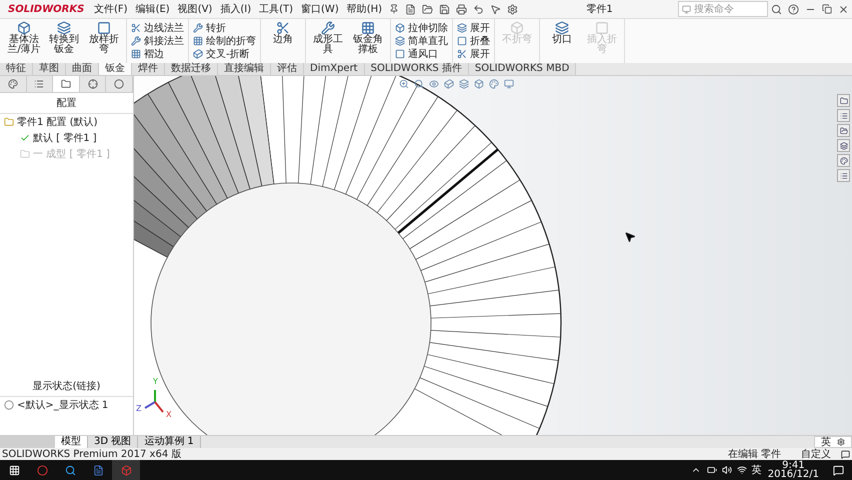 Image resolution: width=852 pixels, height=480 pixels. I want to click on window-title: 零件1, so click(599, 9).